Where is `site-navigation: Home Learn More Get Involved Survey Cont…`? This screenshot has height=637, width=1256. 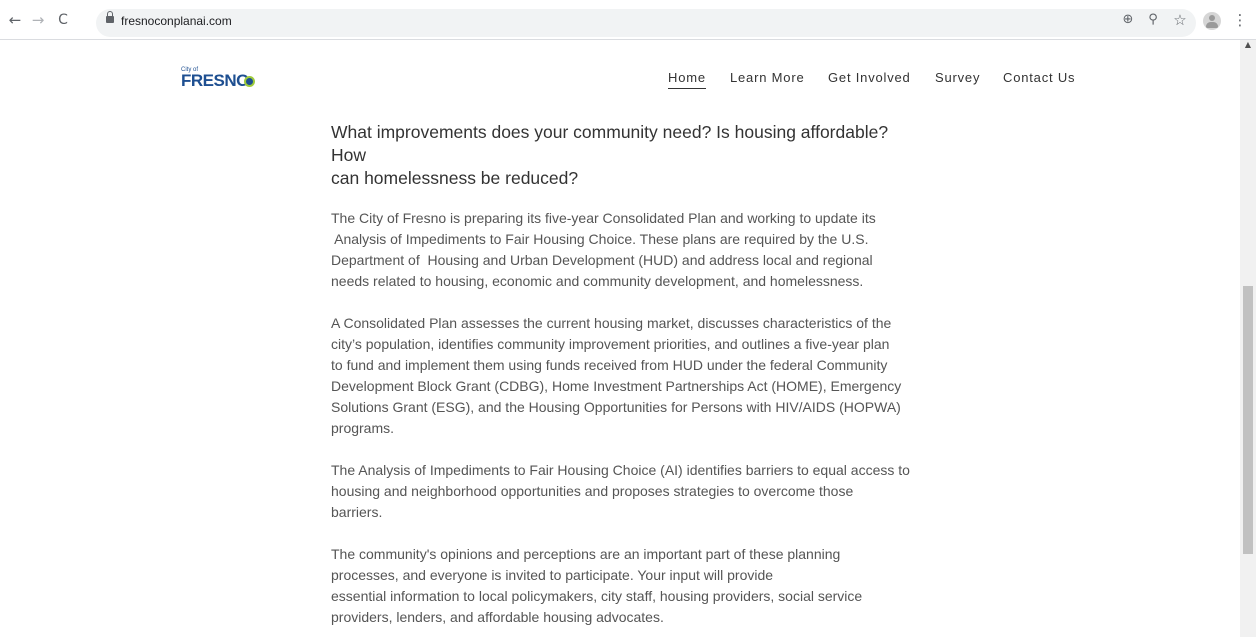
site-navigation: Home Learn More Get Involved Survey Cont… is located at coordinates (620, 80).